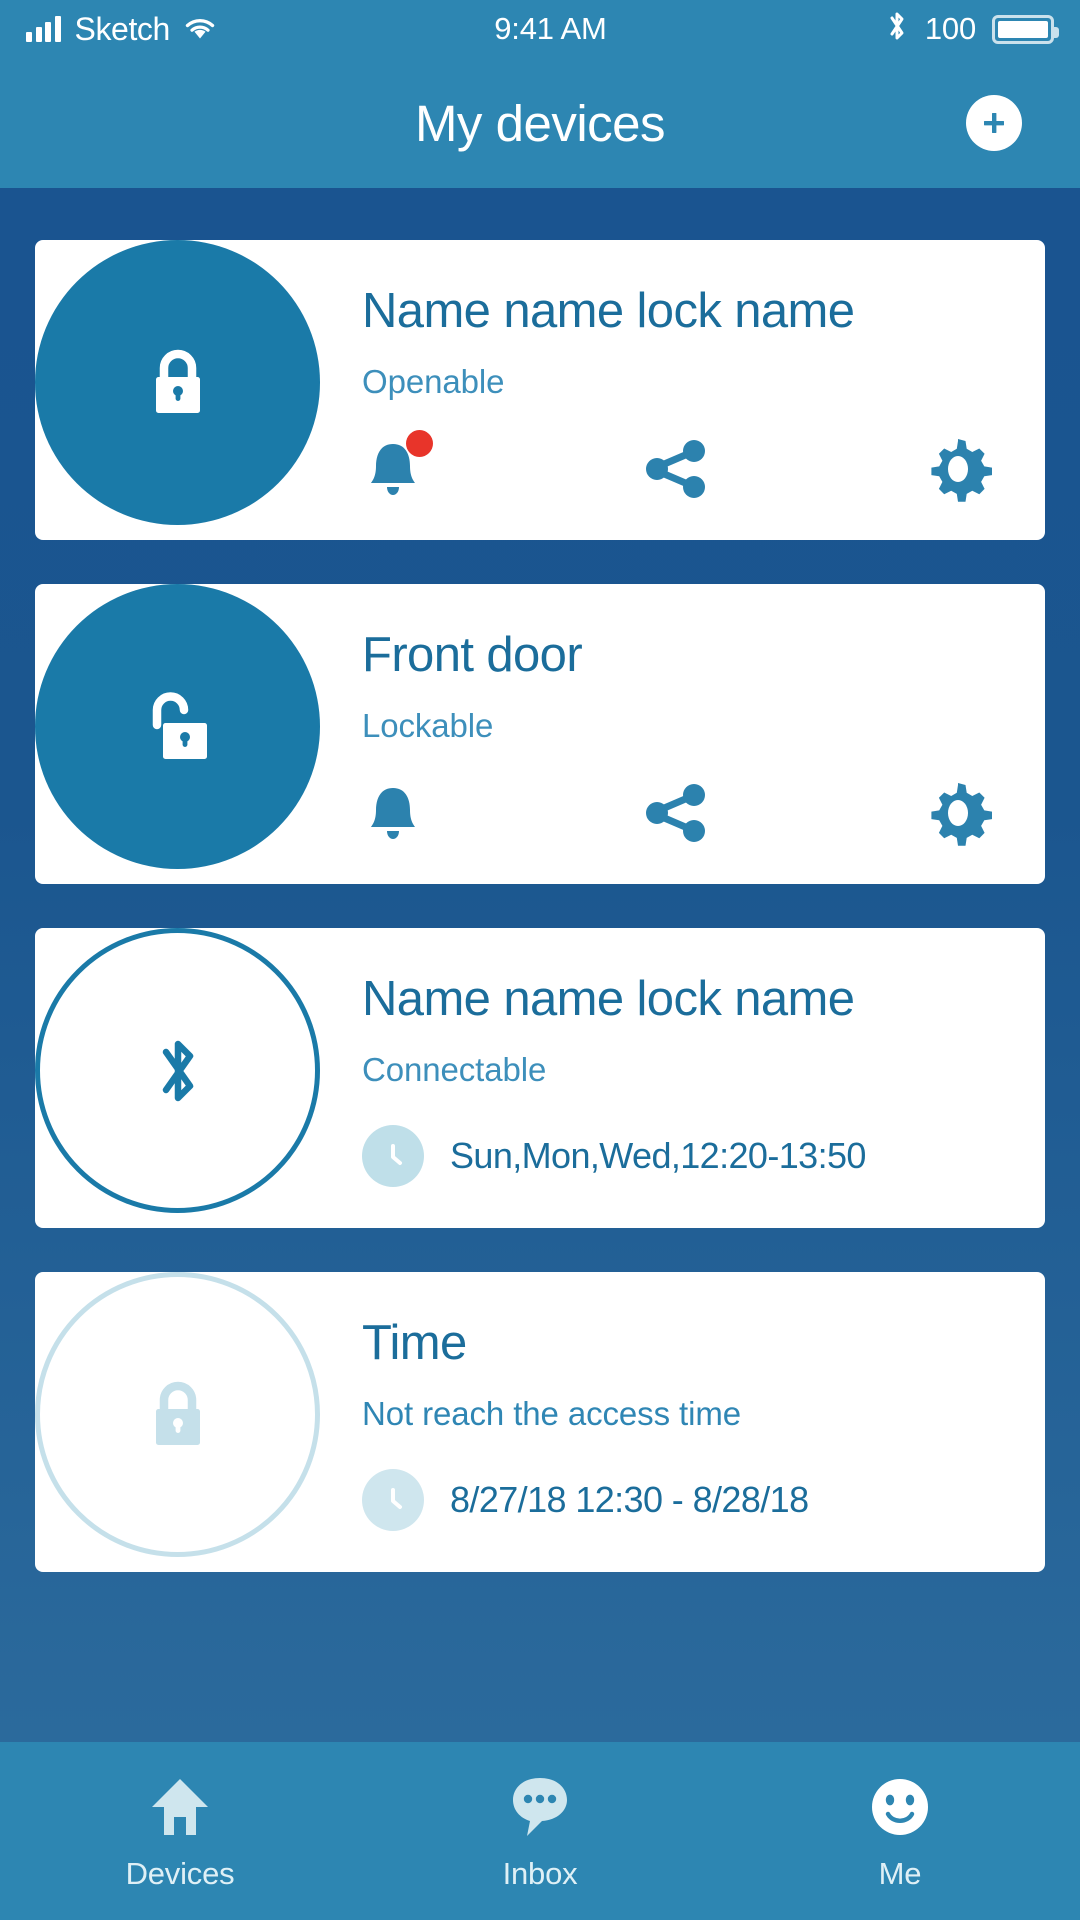 This screenshot has width=1080, height=1920. What do you see at coordinates (682, 371) in the screenshot?
I see `device-info: Name name lock name Openable` at bounding box center [682, 371].